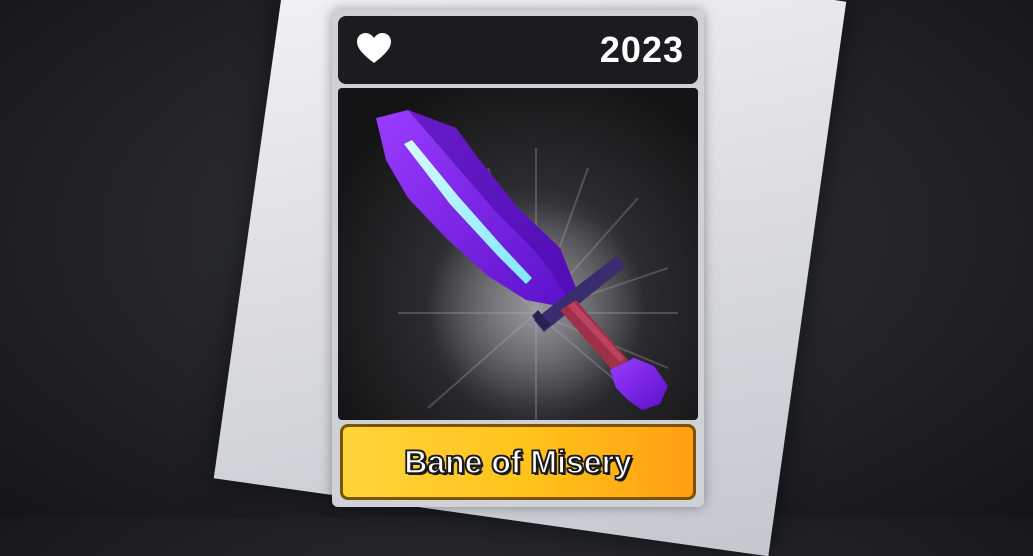  Describe the element at coordinates (641, 49) in the screenshot. I see `year-label: 2023` at that location.